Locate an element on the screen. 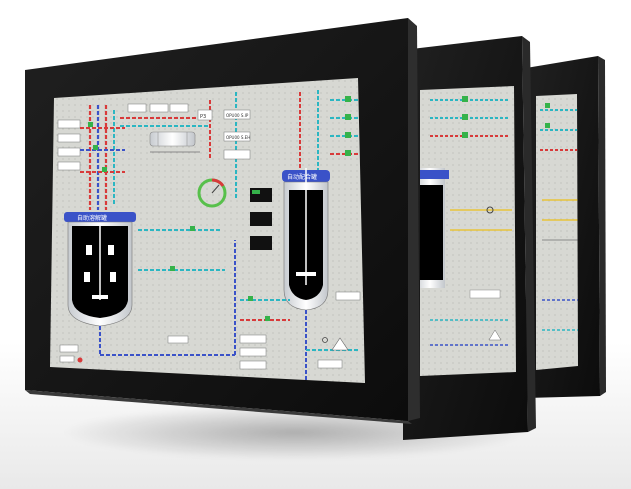  panel-label-p3: P3 is located at coordinates (203, 117).